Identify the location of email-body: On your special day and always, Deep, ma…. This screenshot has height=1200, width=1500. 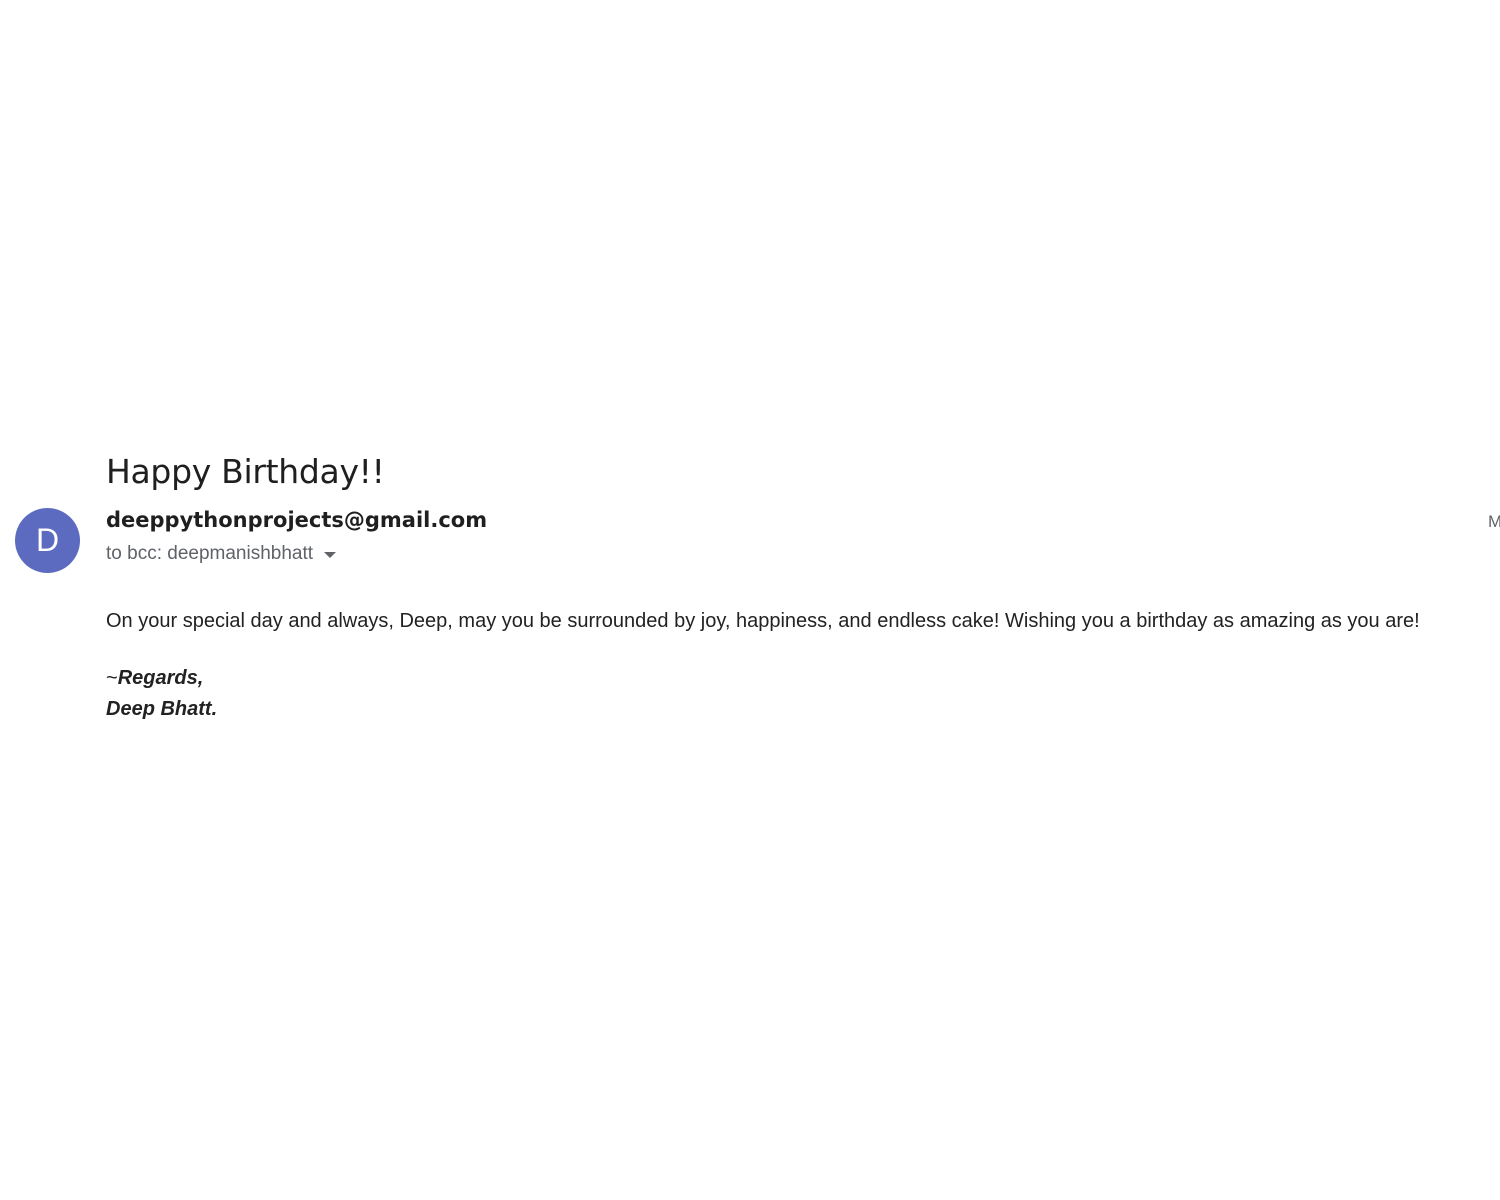
(763, 621).